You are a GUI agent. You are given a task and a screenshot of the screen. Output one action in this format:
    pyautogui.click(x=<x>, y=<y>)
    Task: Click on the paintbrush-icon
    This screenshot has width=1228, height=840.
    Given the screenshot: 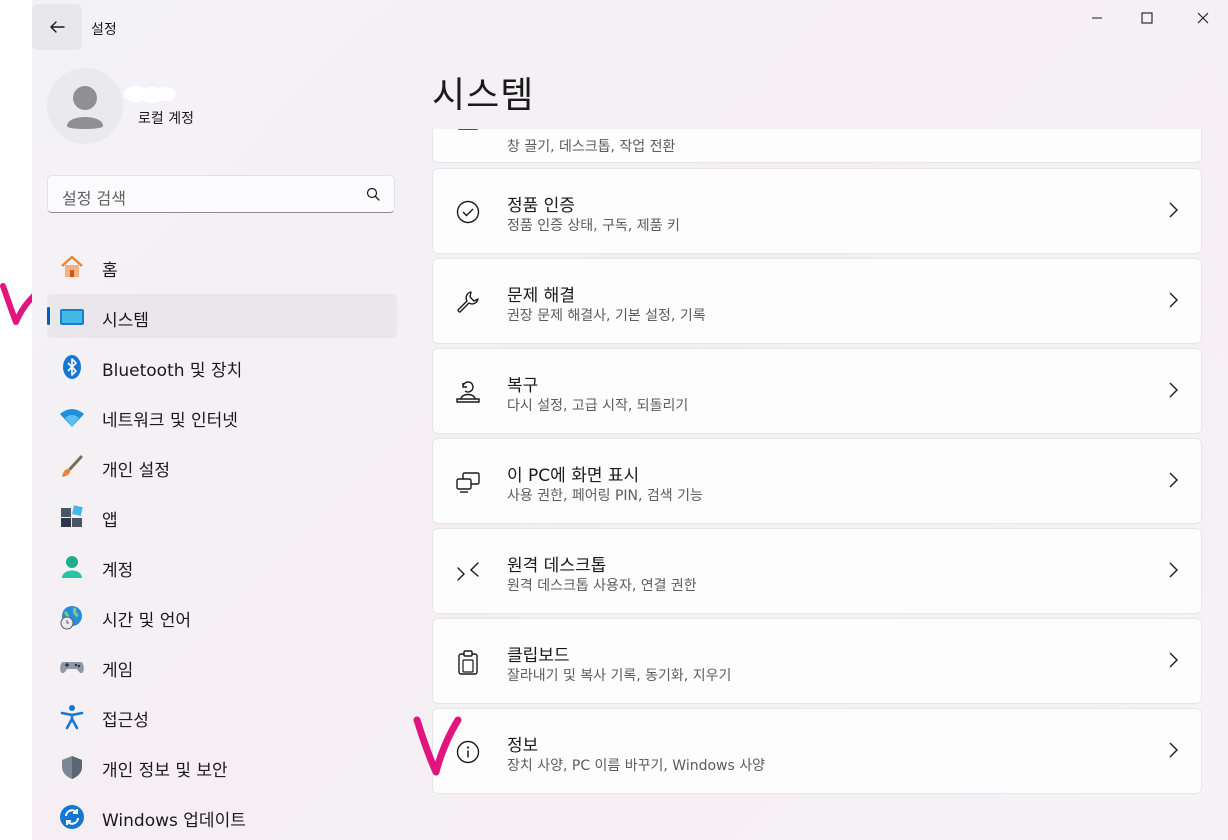 What is the action you would take?
    pyautogui.click(x=72, y=467)
    